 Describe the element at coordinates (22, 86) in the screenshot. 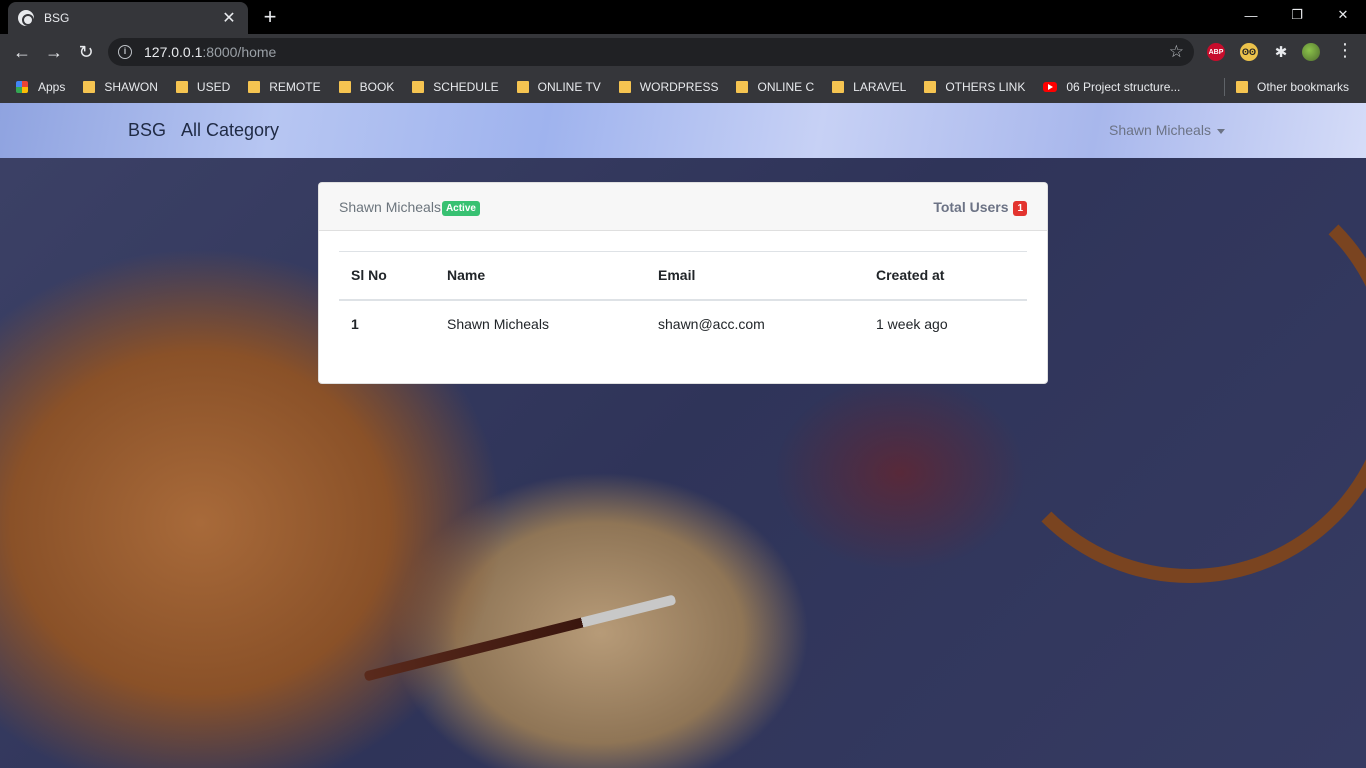

I see `apps-grid-icon` at that location.